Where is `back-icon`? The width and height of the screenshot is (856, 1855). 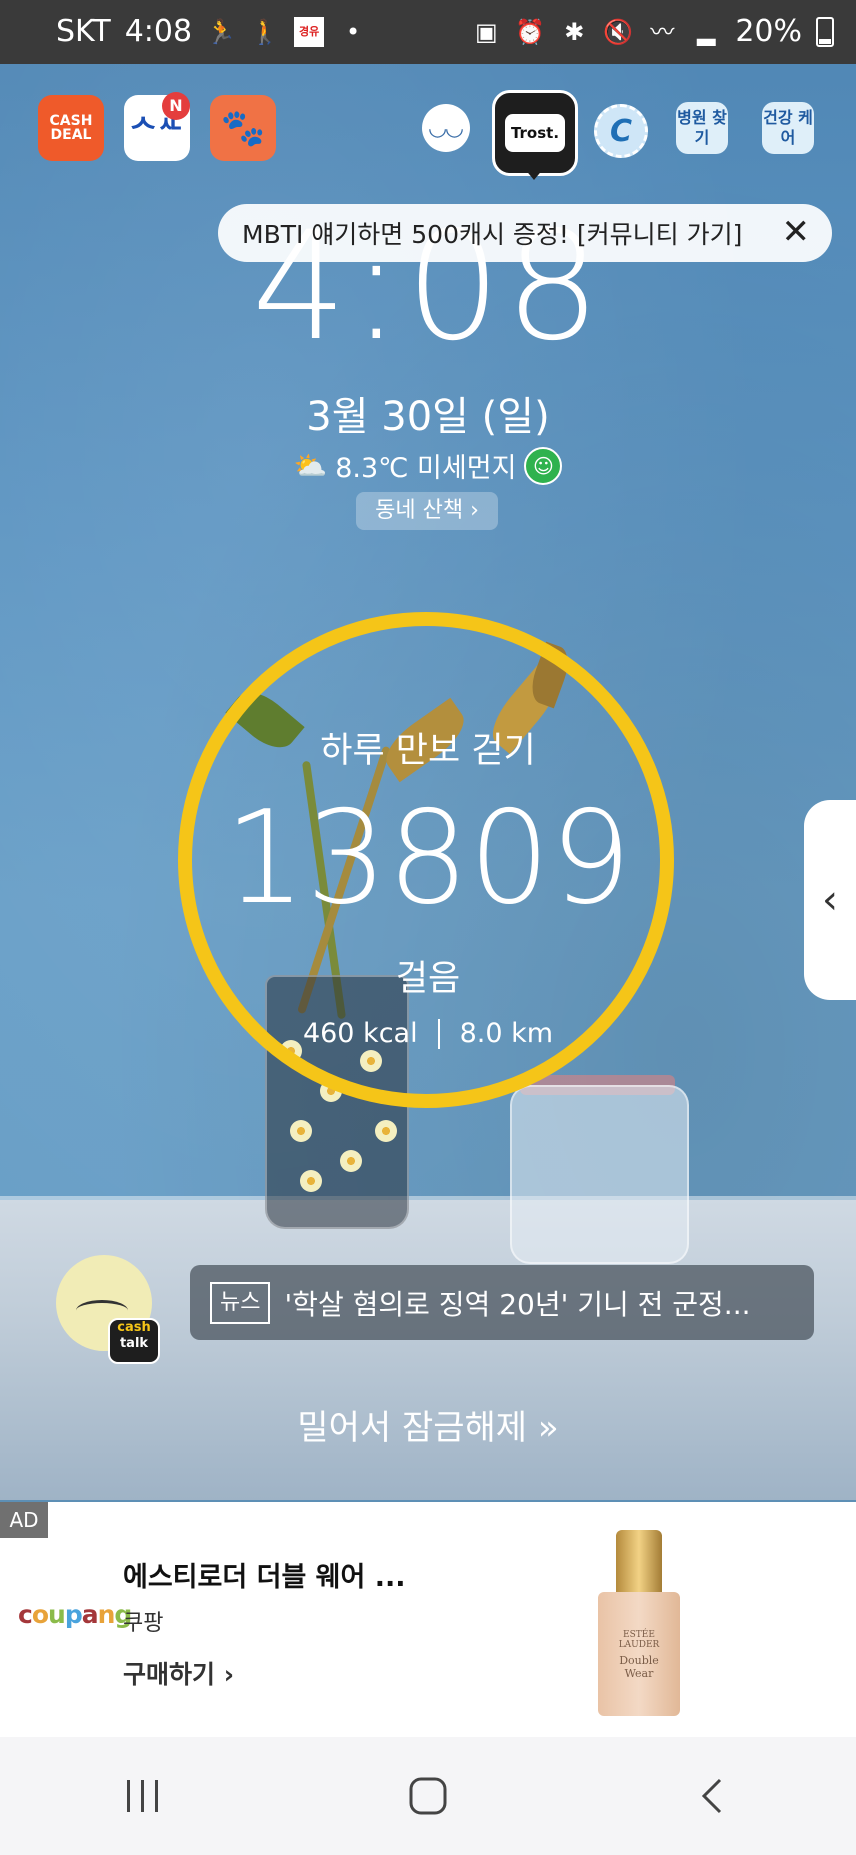 back-icon is located at coordinates (712, 1796).